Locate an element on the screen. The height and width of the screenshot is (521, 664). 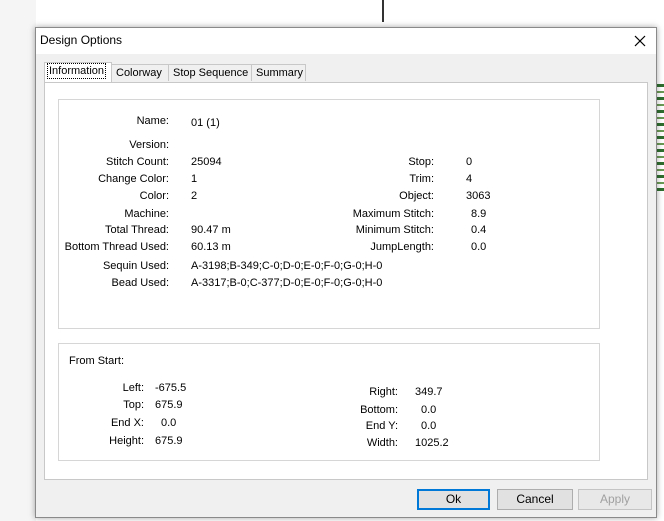
bead-used-value: A-3317;B-0;C-377;D-0;E-0;F-0;G-0;H-0 is located at coordinates (287, 283).